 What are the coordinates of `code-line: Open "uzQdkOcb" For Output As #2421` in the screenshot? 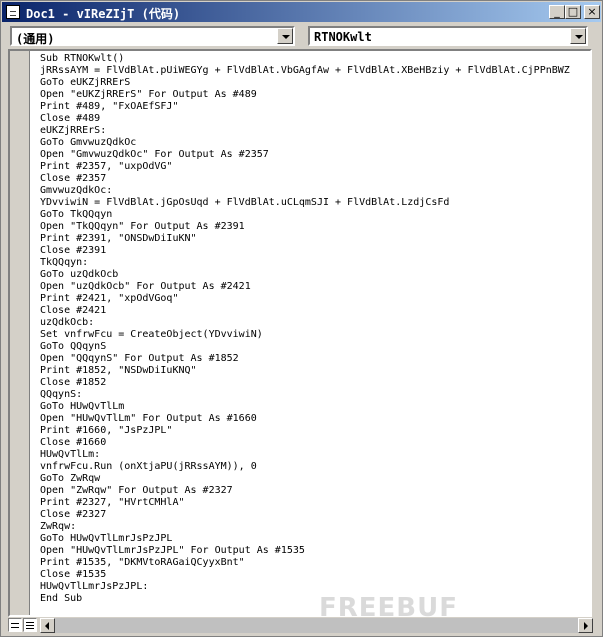 It's located at (313, 287).